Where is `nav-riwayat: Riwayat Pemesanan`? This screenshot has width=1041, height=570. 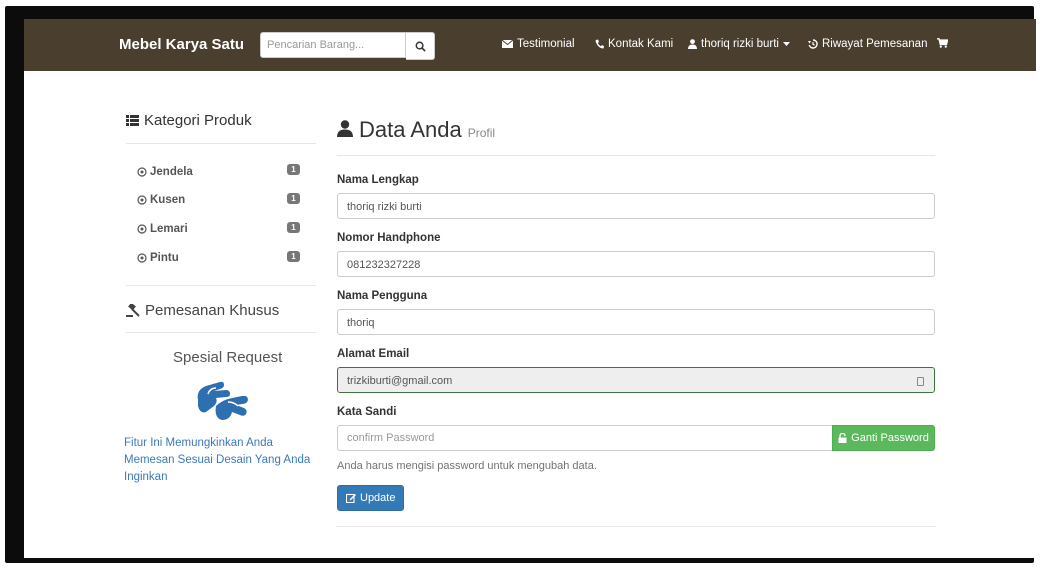
nav-riwayat: Riwayat Pemesanan is located at coordinates (867, 44).